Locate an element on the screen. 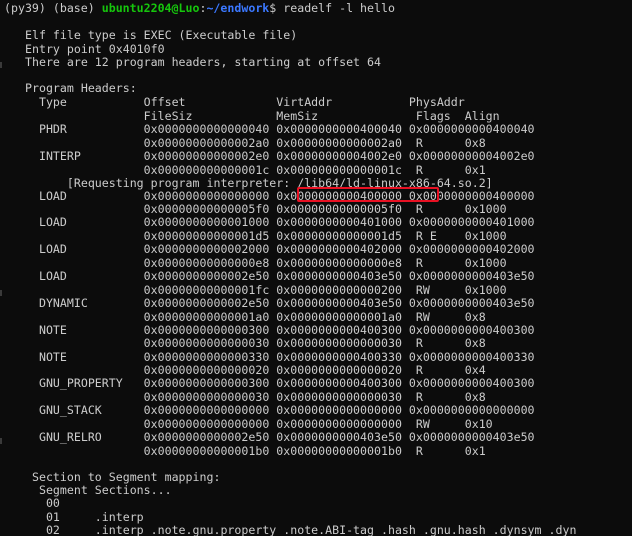  prompt-env: (py39) (base) is located at coordinates (53, 8).